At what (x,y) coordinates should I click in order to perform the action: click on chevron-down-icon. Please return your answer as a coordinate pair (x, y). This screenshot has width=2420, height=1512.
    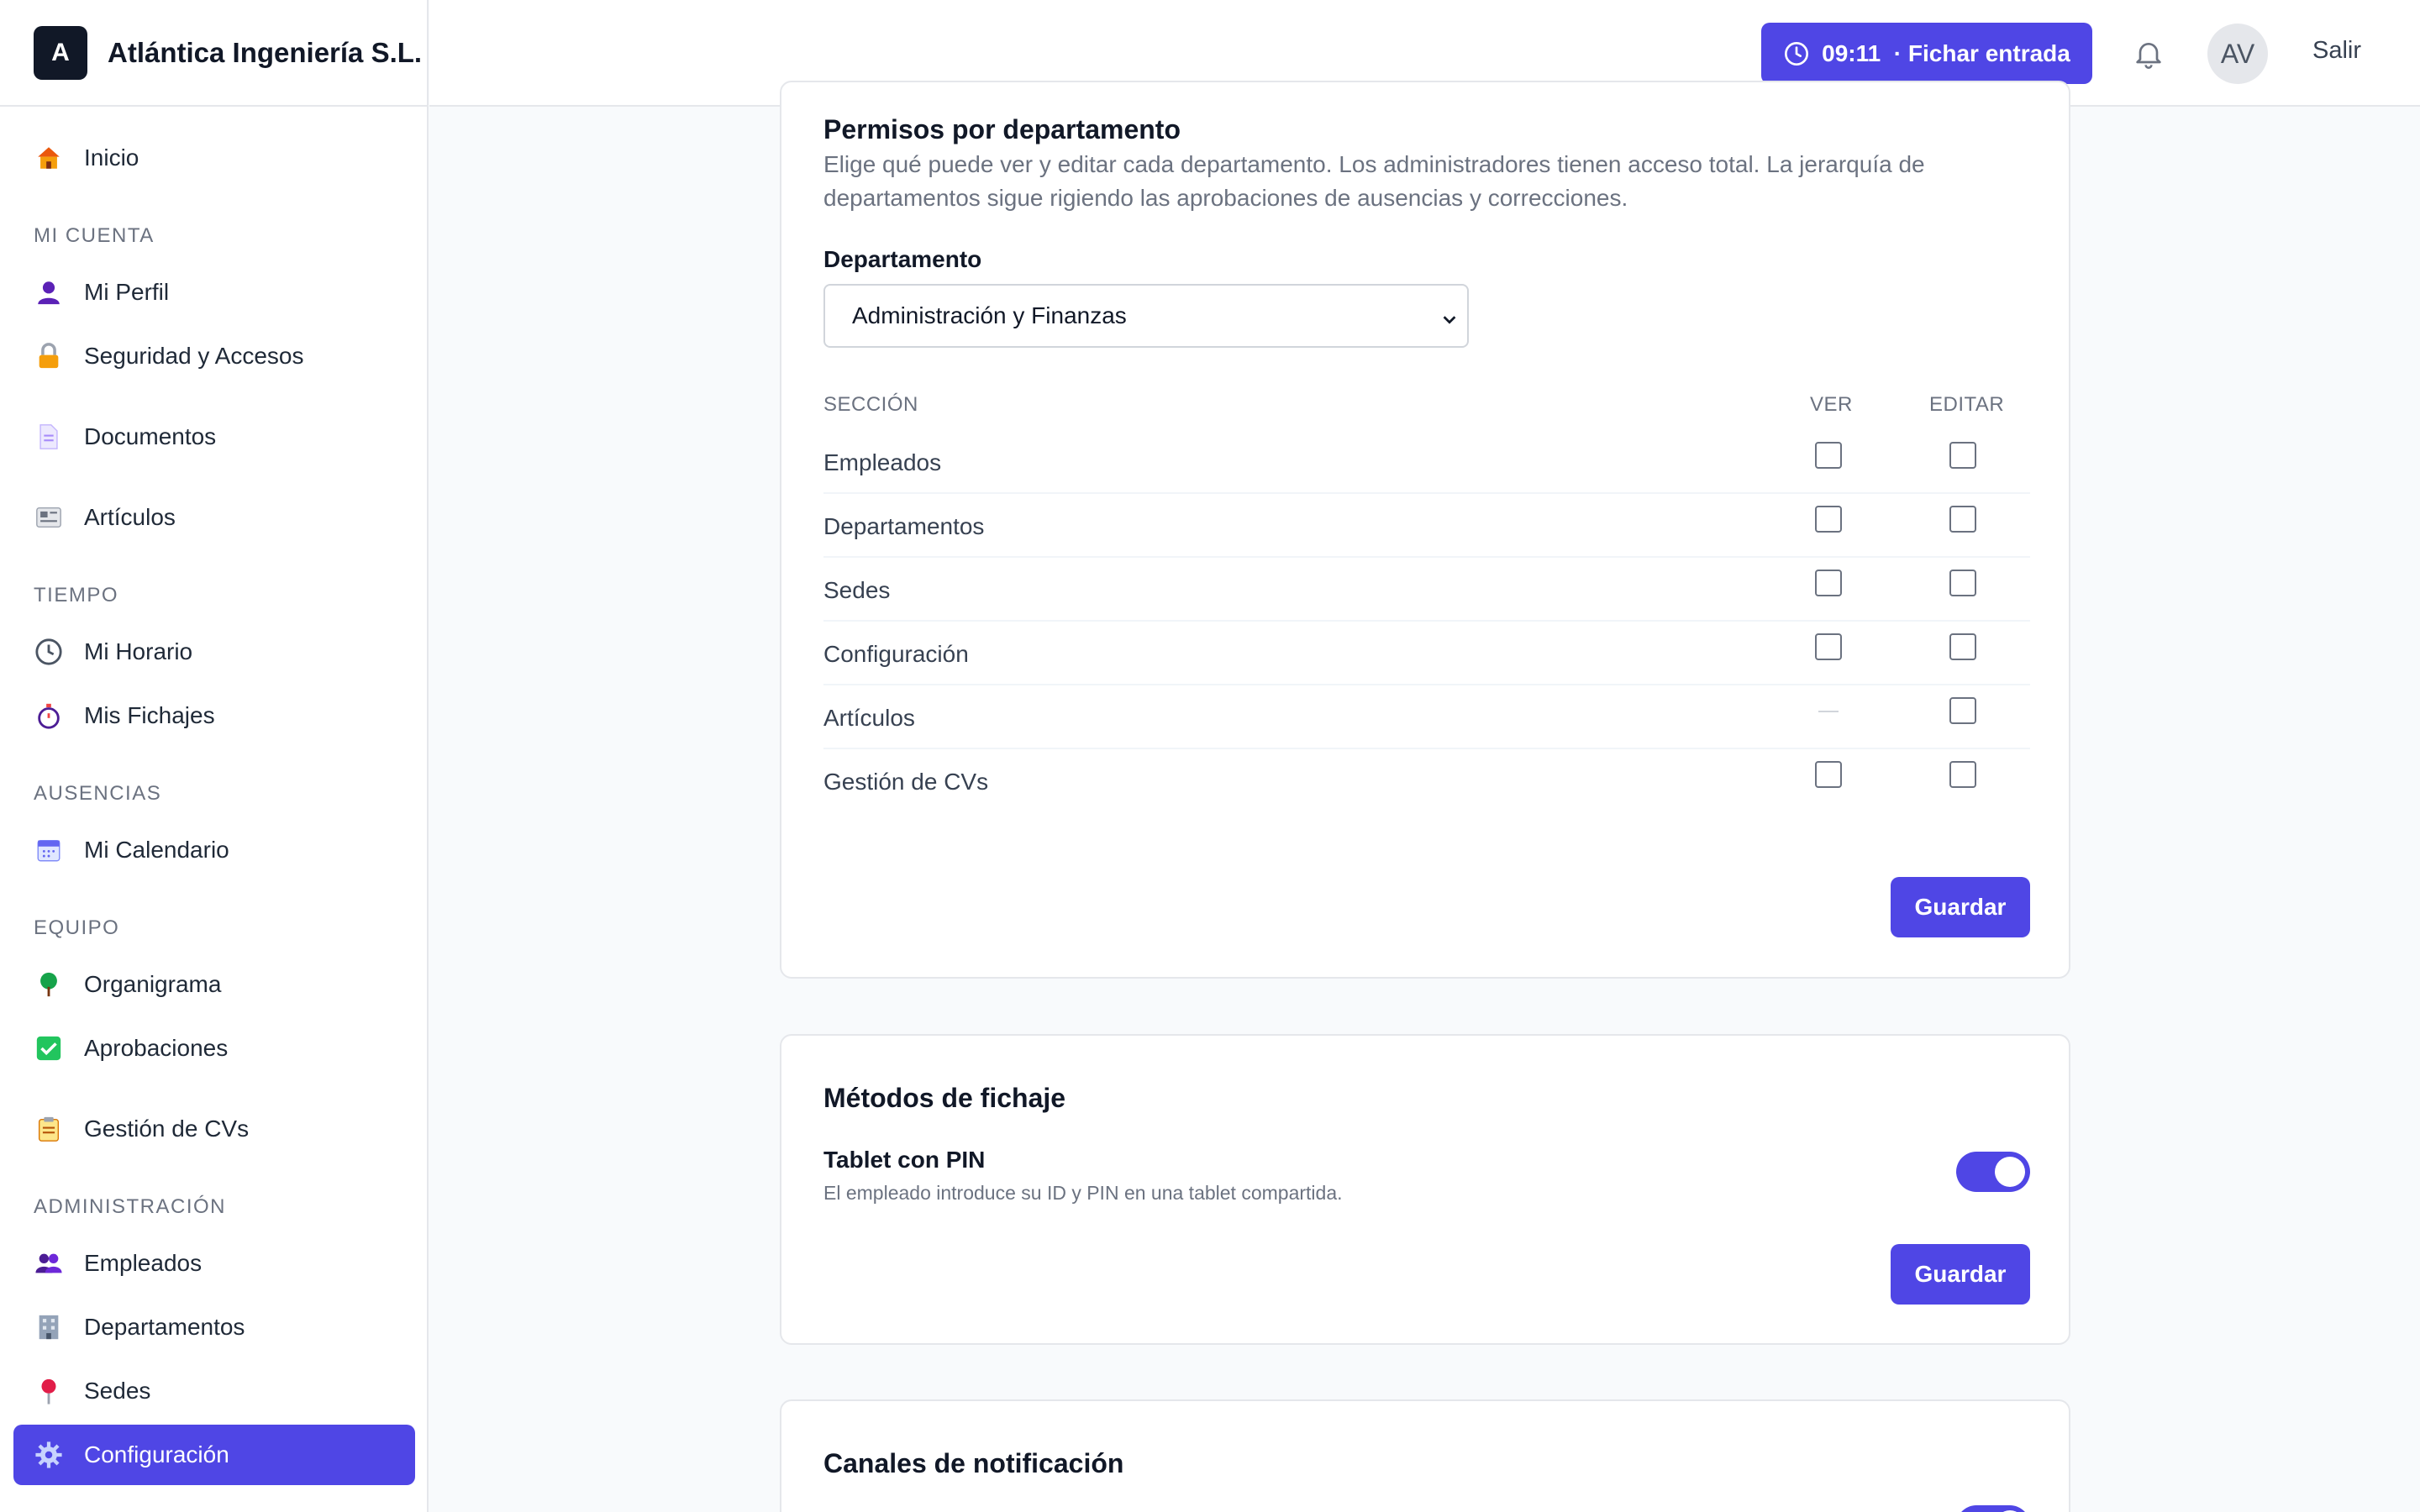
    Looking at the image, I should click on (1449, 320).